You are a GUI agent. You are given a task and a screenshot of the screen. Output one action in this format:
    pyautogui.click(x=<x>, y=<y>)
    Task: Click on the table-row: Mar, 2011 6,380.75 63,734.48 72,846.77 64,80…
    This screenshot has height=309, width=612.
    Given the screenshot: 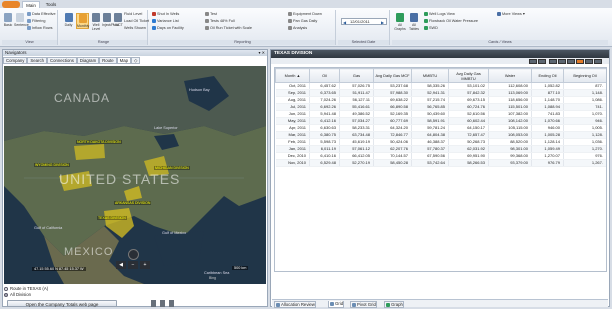 What is the action you would take?
    pyautogui.click(x=440, y=135)
    